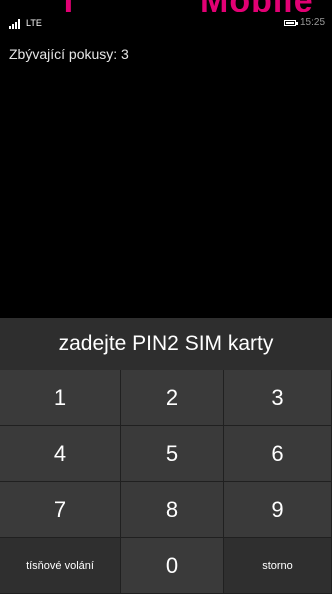  Describe the element at coordinates (313, 22) in the screenshot. I see `status-time: 15:25` at that location.